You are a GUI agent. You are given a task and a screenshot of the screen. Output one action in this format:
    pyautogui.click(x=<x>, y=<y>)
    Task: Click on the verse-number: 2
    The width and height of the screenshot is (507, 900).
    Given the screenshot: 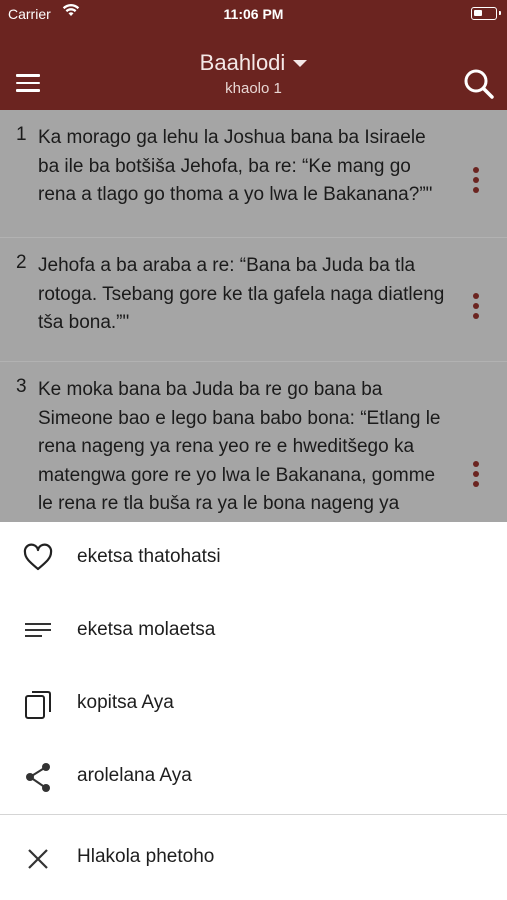 What is the action you would take?
    pyautogui.click(x=21, y=262)
    